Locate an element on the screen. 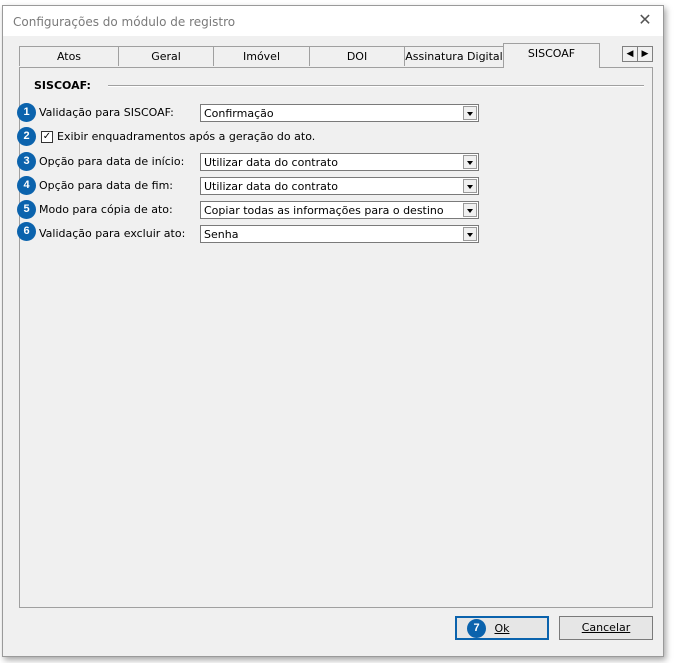 The image size is (674, 663). close-icon: ✕ is located at coordinates (645, 20).